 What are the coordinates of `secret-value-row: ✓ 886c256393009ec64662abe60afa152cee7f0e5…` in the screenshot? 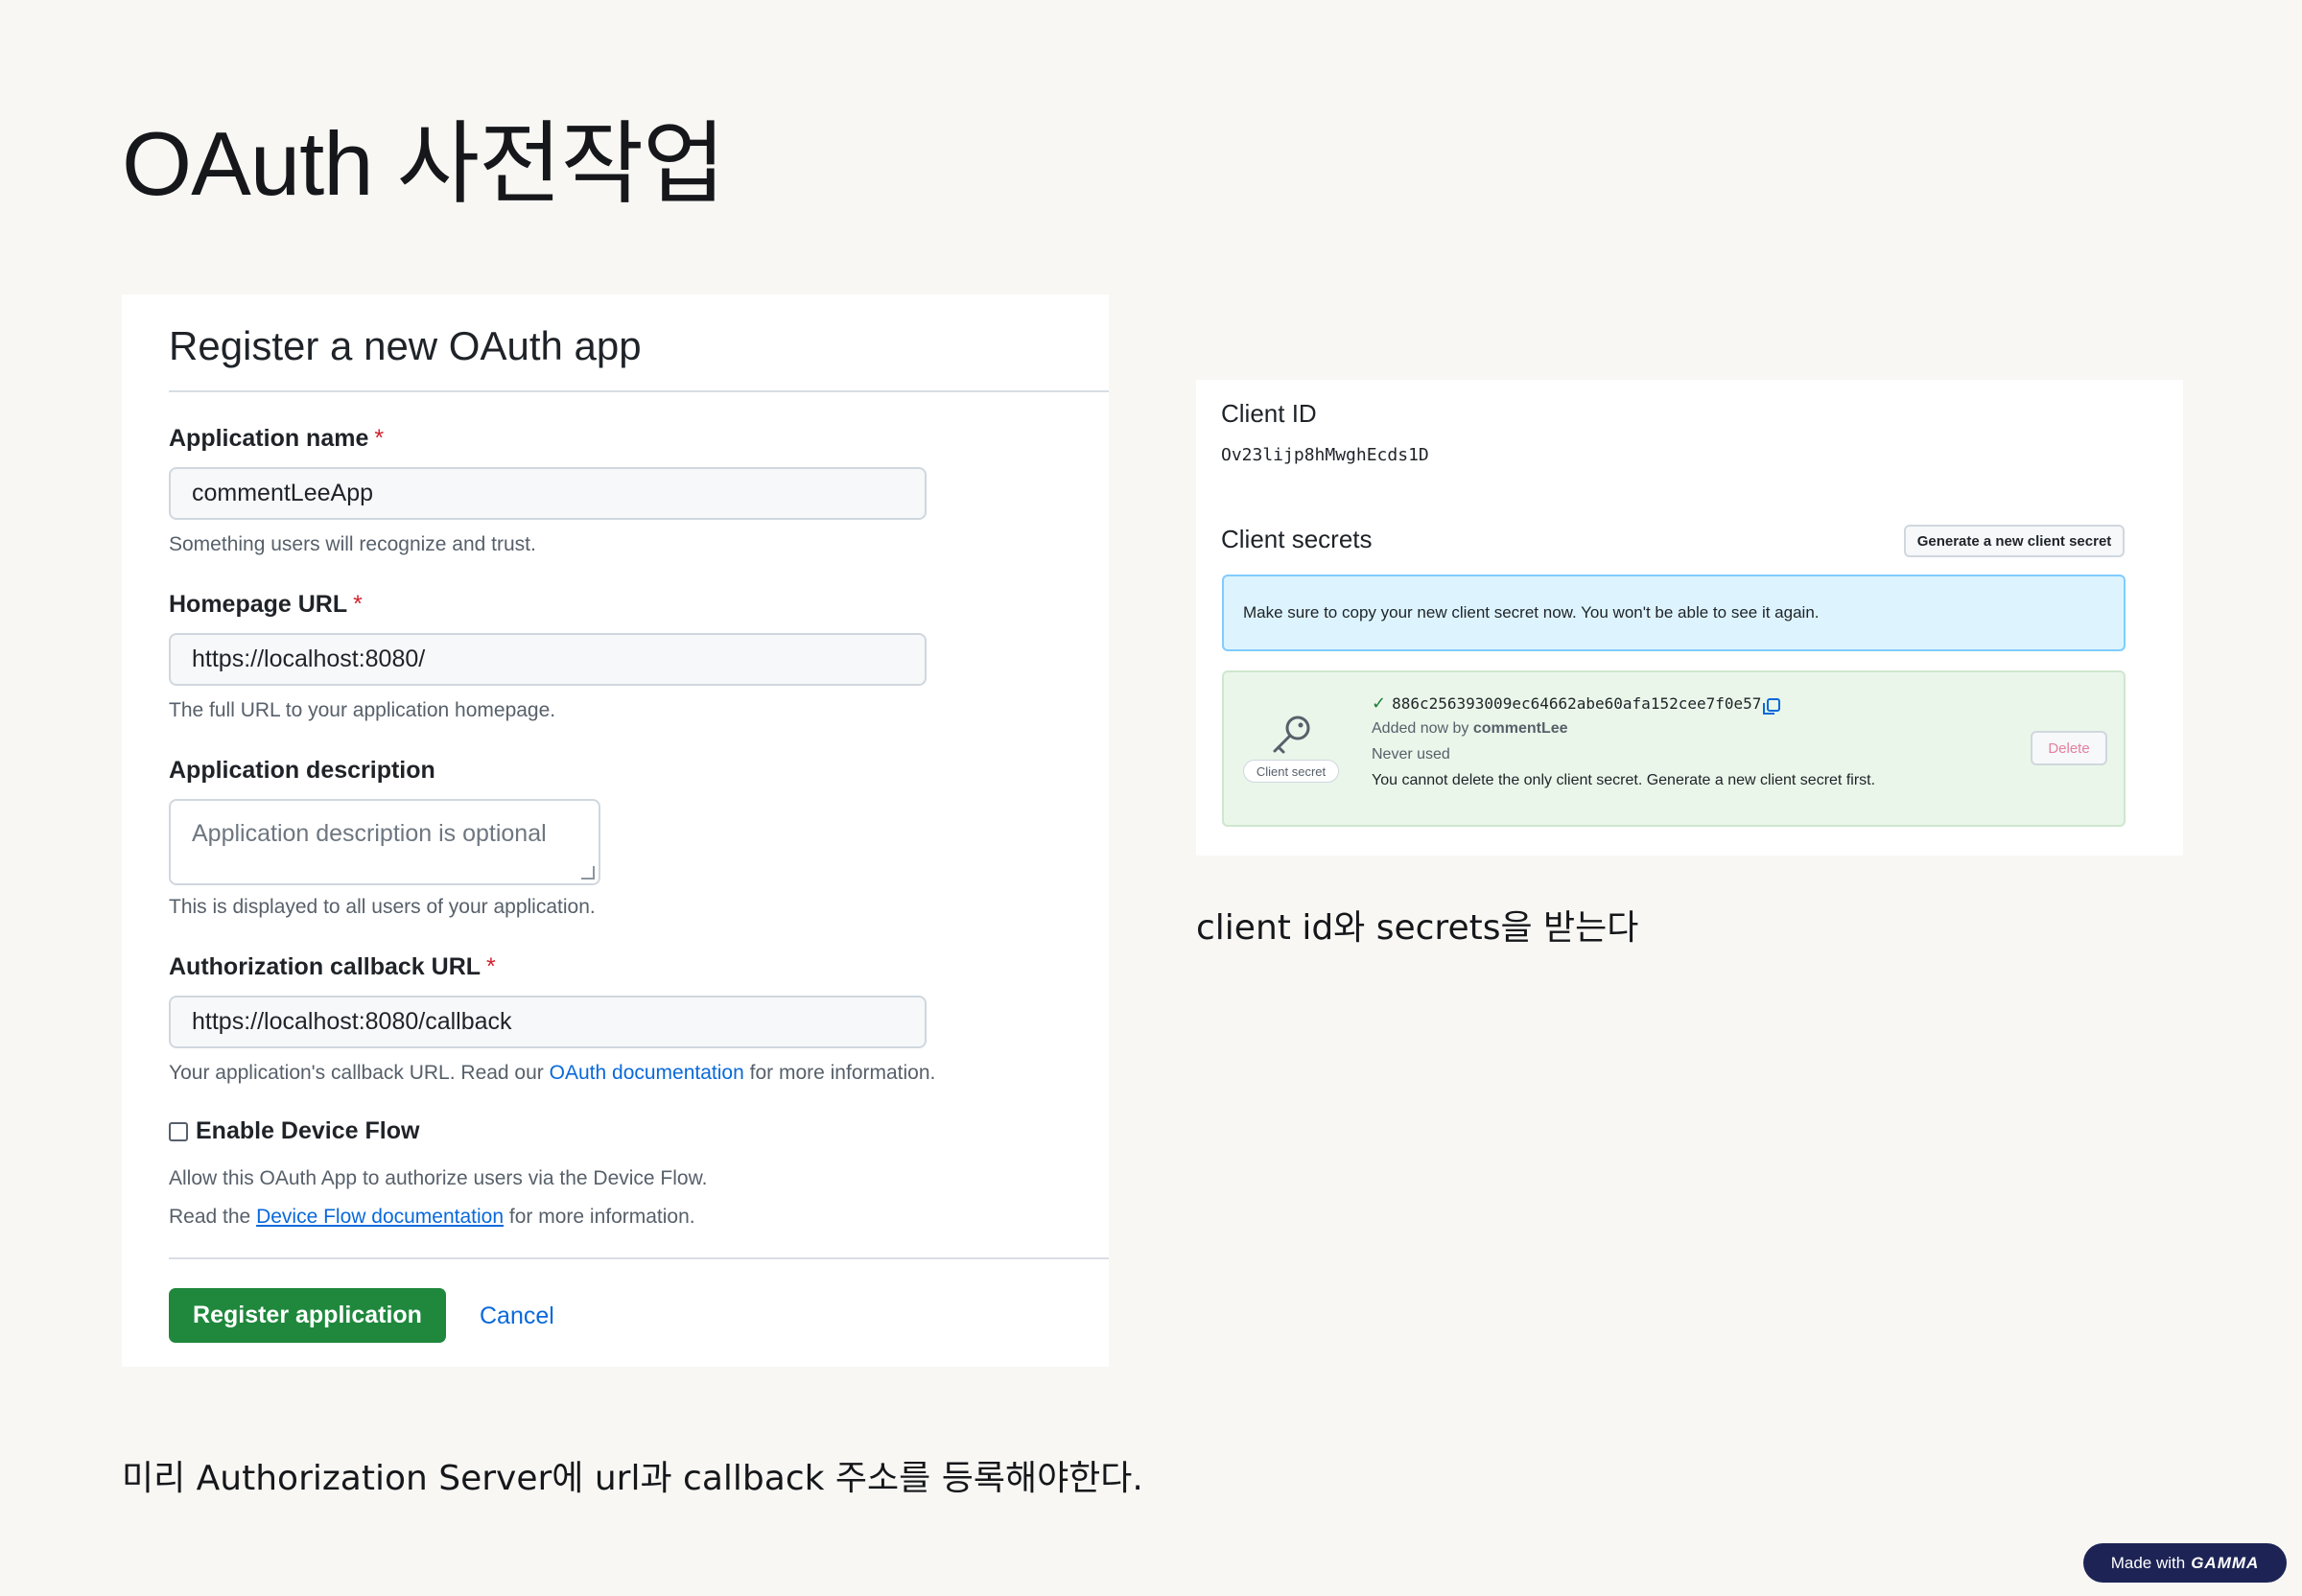 It's located at (1576, 704).